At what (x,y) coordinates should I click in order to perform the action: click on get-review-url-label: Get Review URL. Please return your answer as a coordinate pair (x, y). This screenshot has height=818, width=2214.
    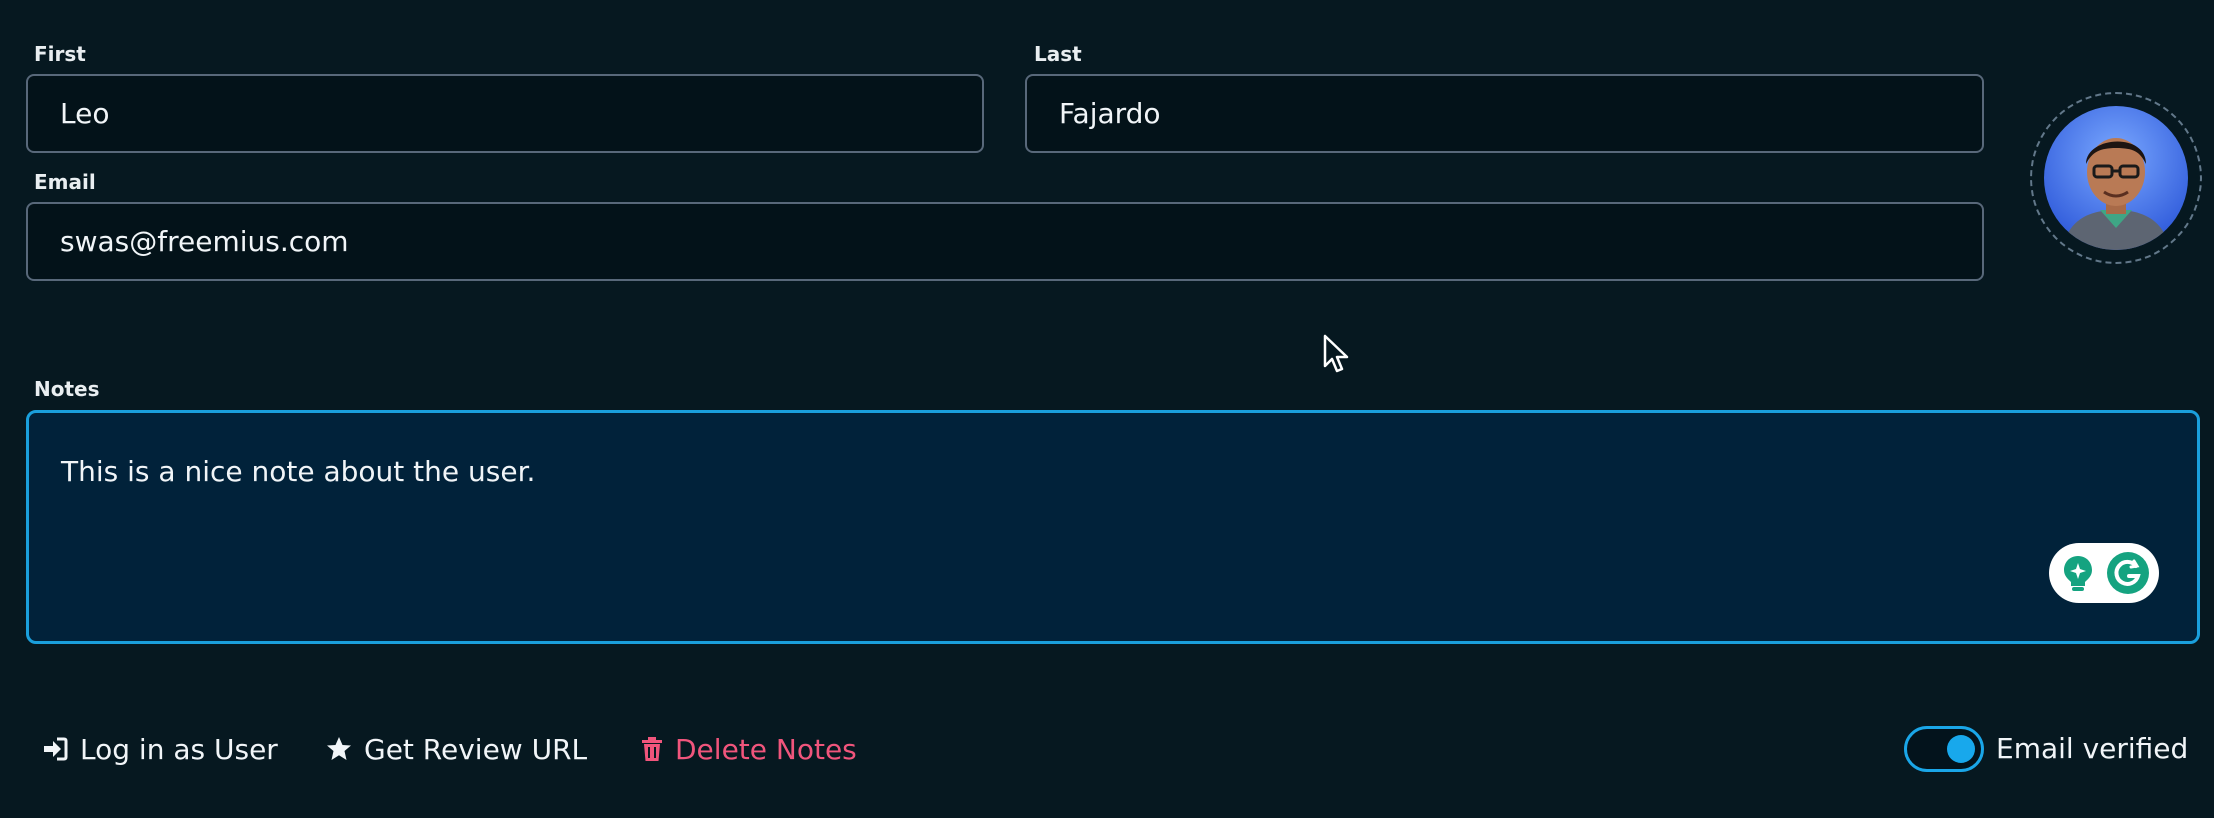
    Looking at the image, I should click on (476, 749).